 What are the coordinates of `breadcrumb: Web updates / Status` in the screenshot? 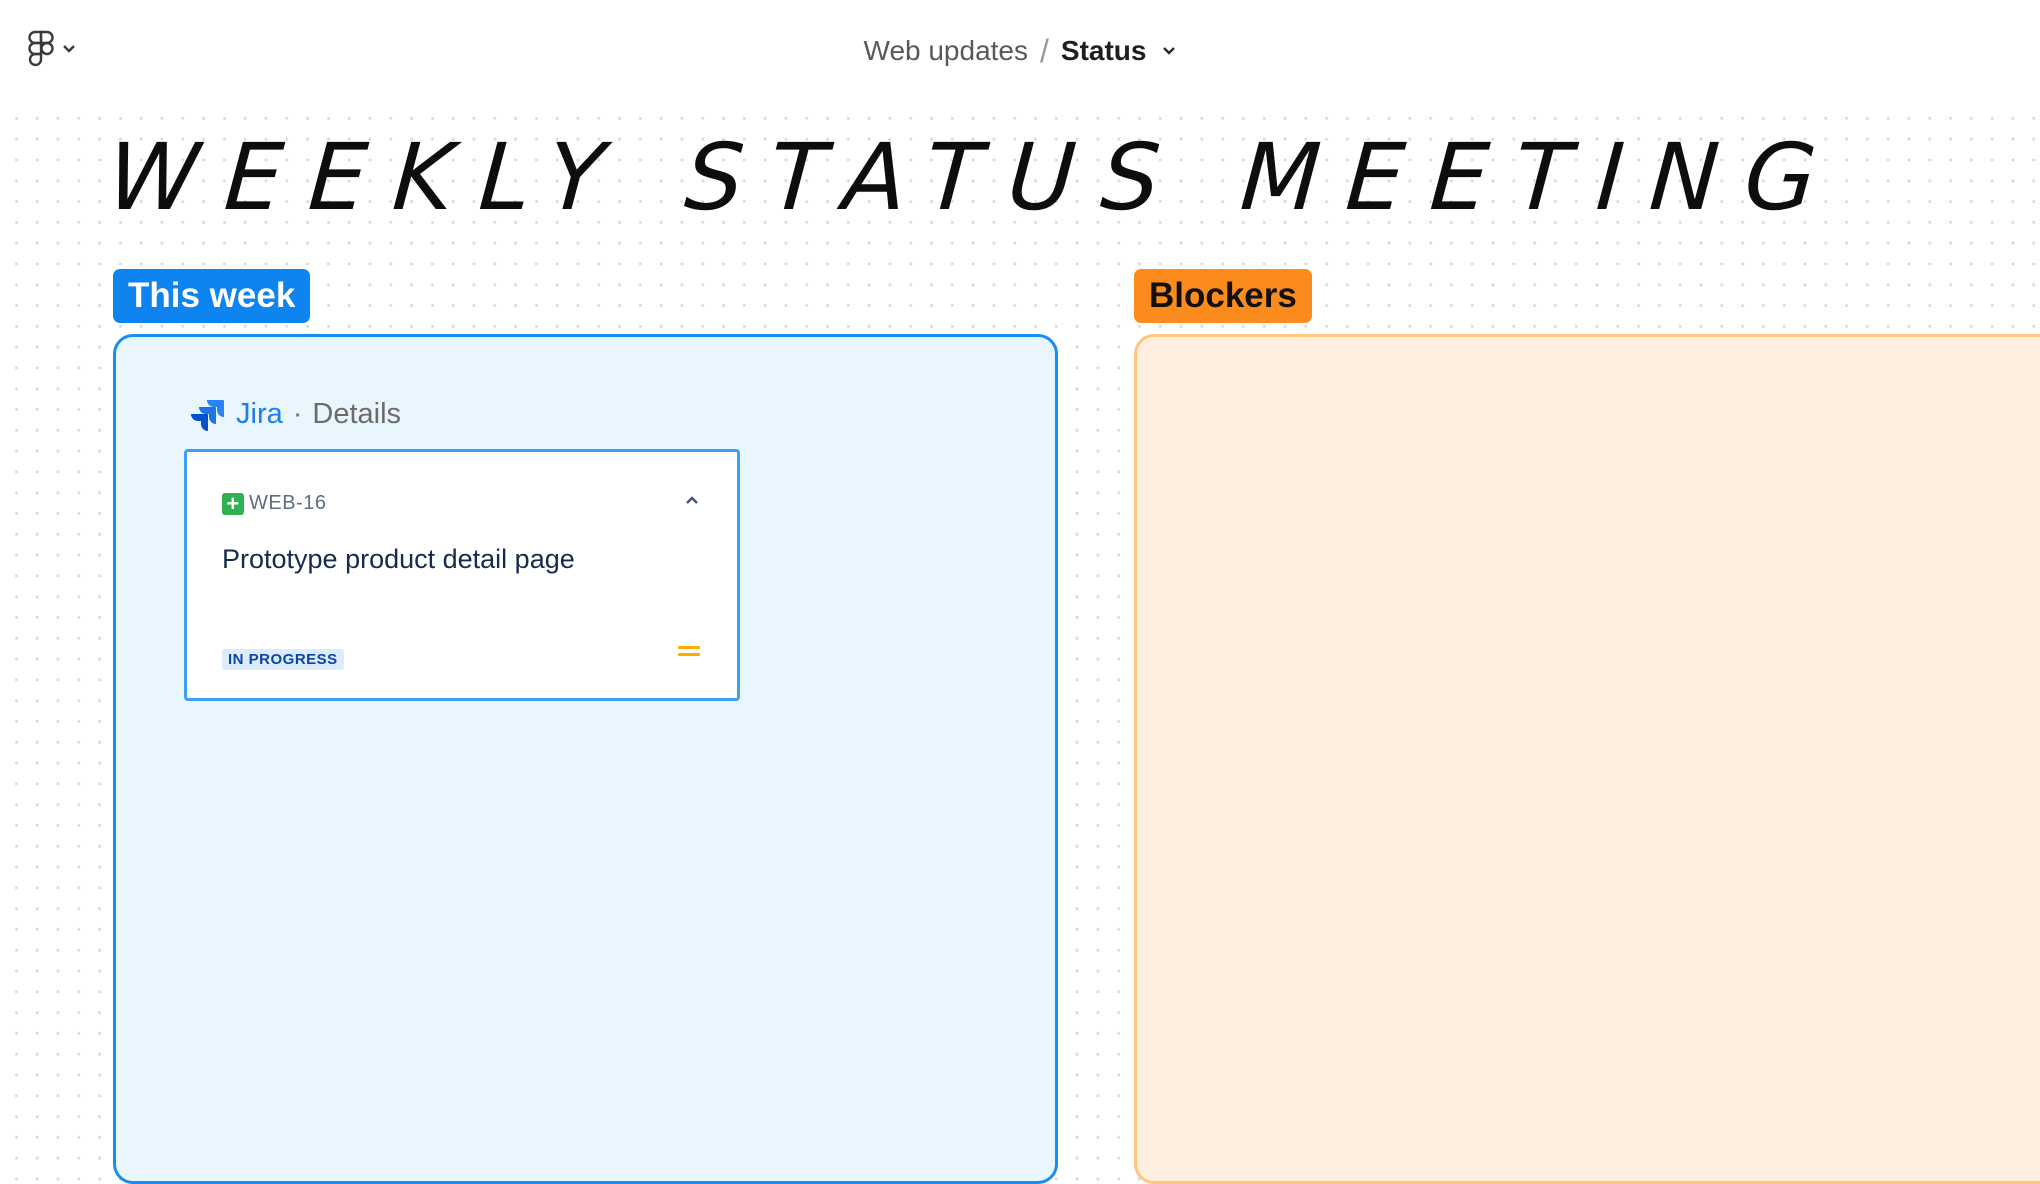 It's located at (1020, 51).